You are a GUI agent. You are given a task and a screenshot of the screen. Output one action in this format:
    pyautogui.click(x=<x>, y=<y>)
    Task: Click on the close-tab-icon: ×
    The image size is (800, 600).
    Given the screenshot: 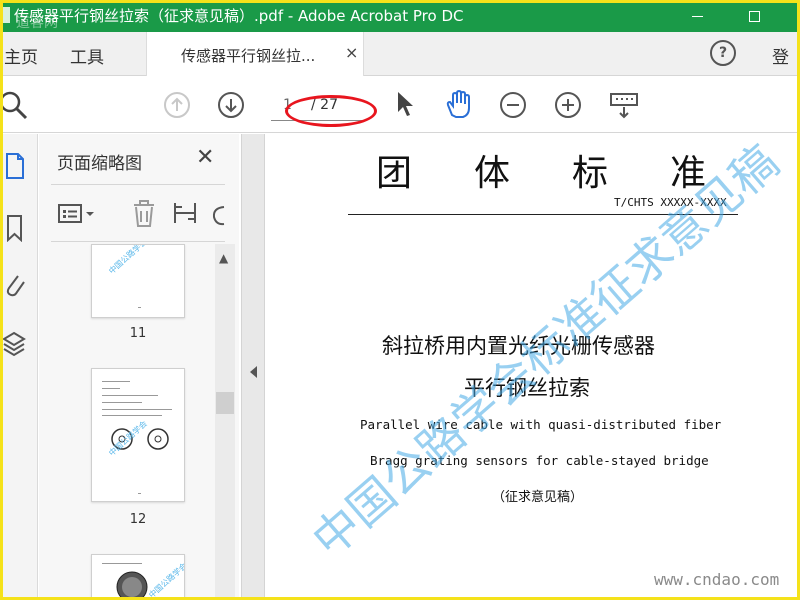 What is the action you would take?
    pyautogui.click(x=351, y=52)
    